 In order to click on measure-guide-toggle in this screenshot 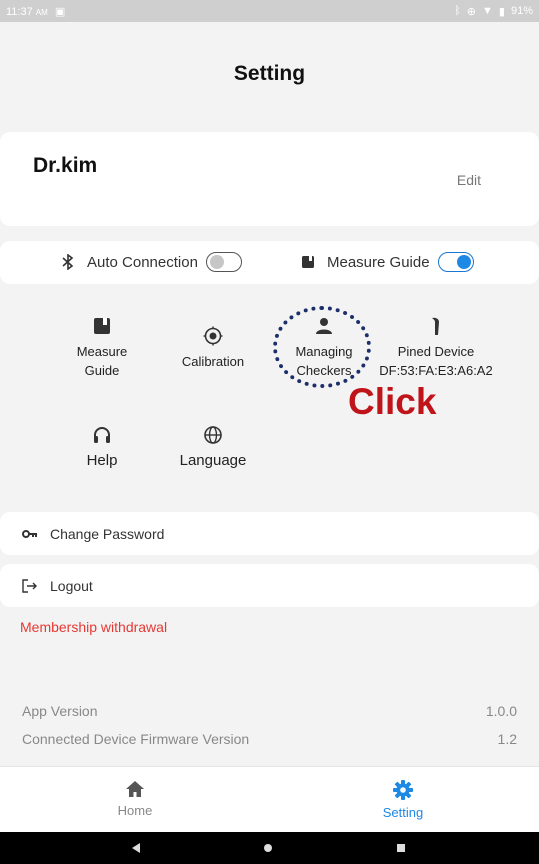, I will do `click(455, 262)`.